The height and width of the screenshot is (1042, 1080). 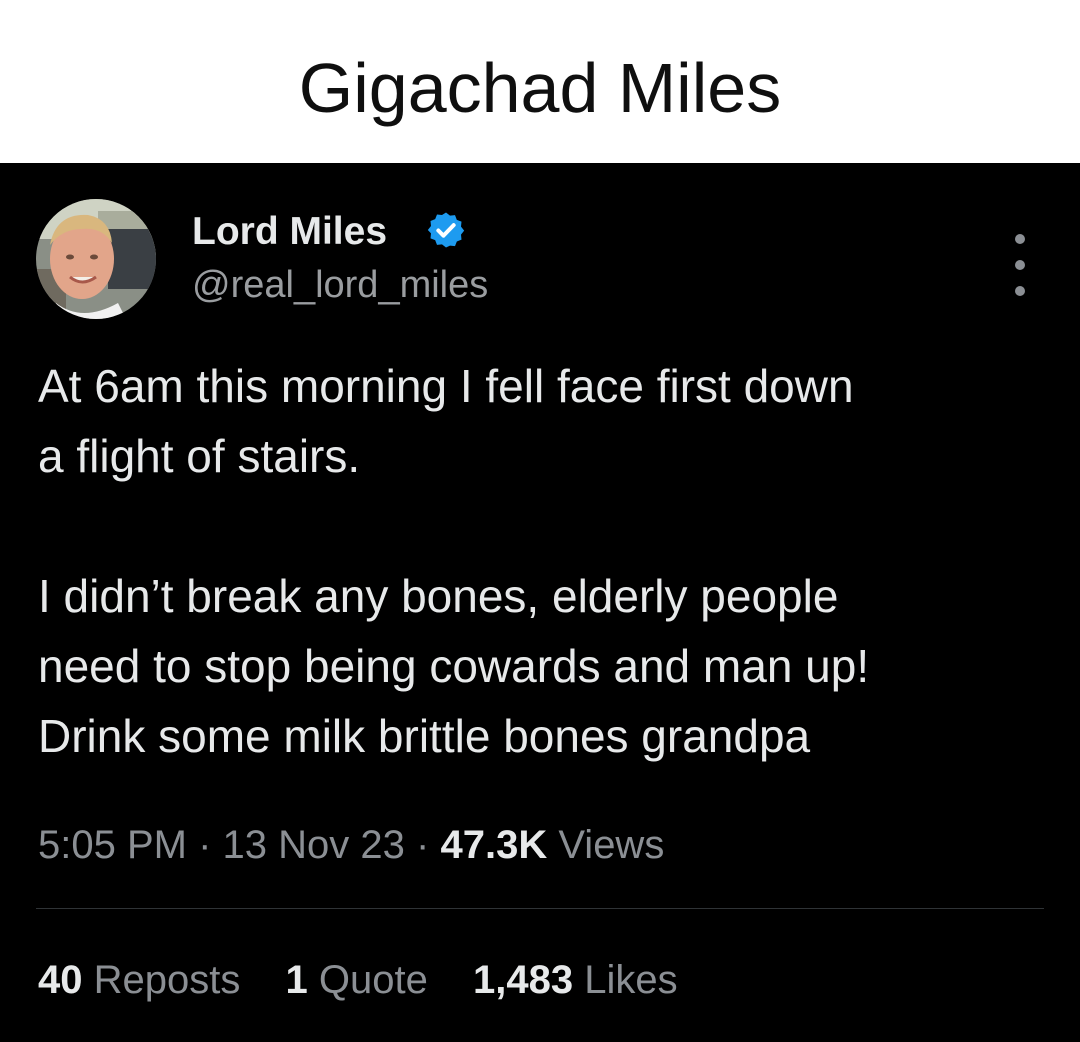 What do you see at coordinates (112, 845) in the screenshot?
I see `tweet-time: 5:05 PM` at bounding box center [112, 845].